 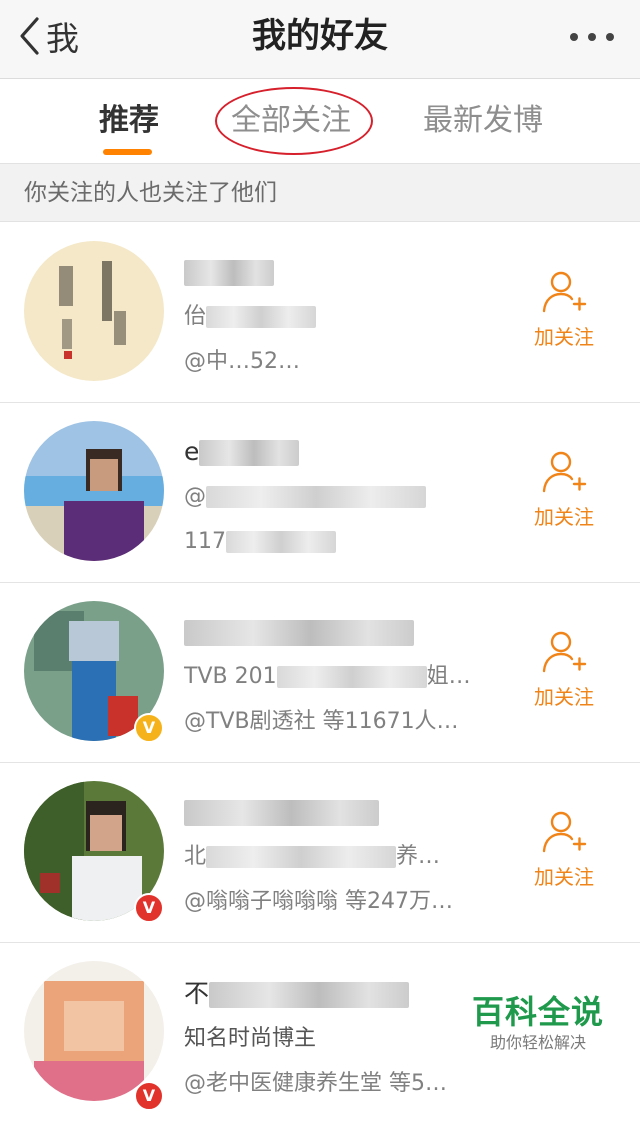 I want to click on navigation-bar: 我 我的好友, so click(x=320, y=39).